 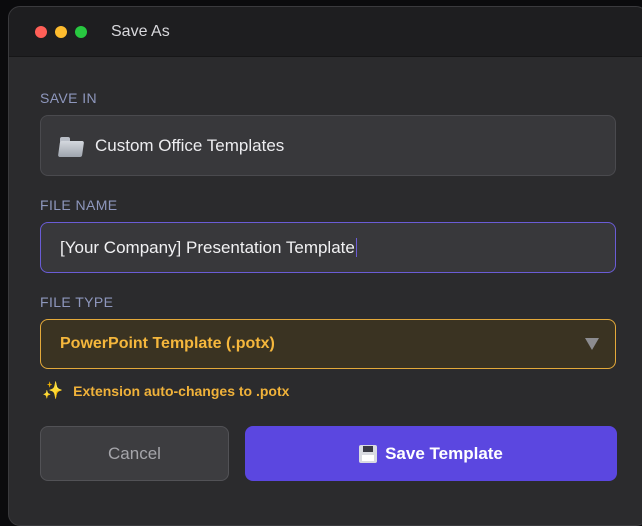 I want to click on file-name-value: [Your Company] Presentation Template, so click(x=207, y=247).